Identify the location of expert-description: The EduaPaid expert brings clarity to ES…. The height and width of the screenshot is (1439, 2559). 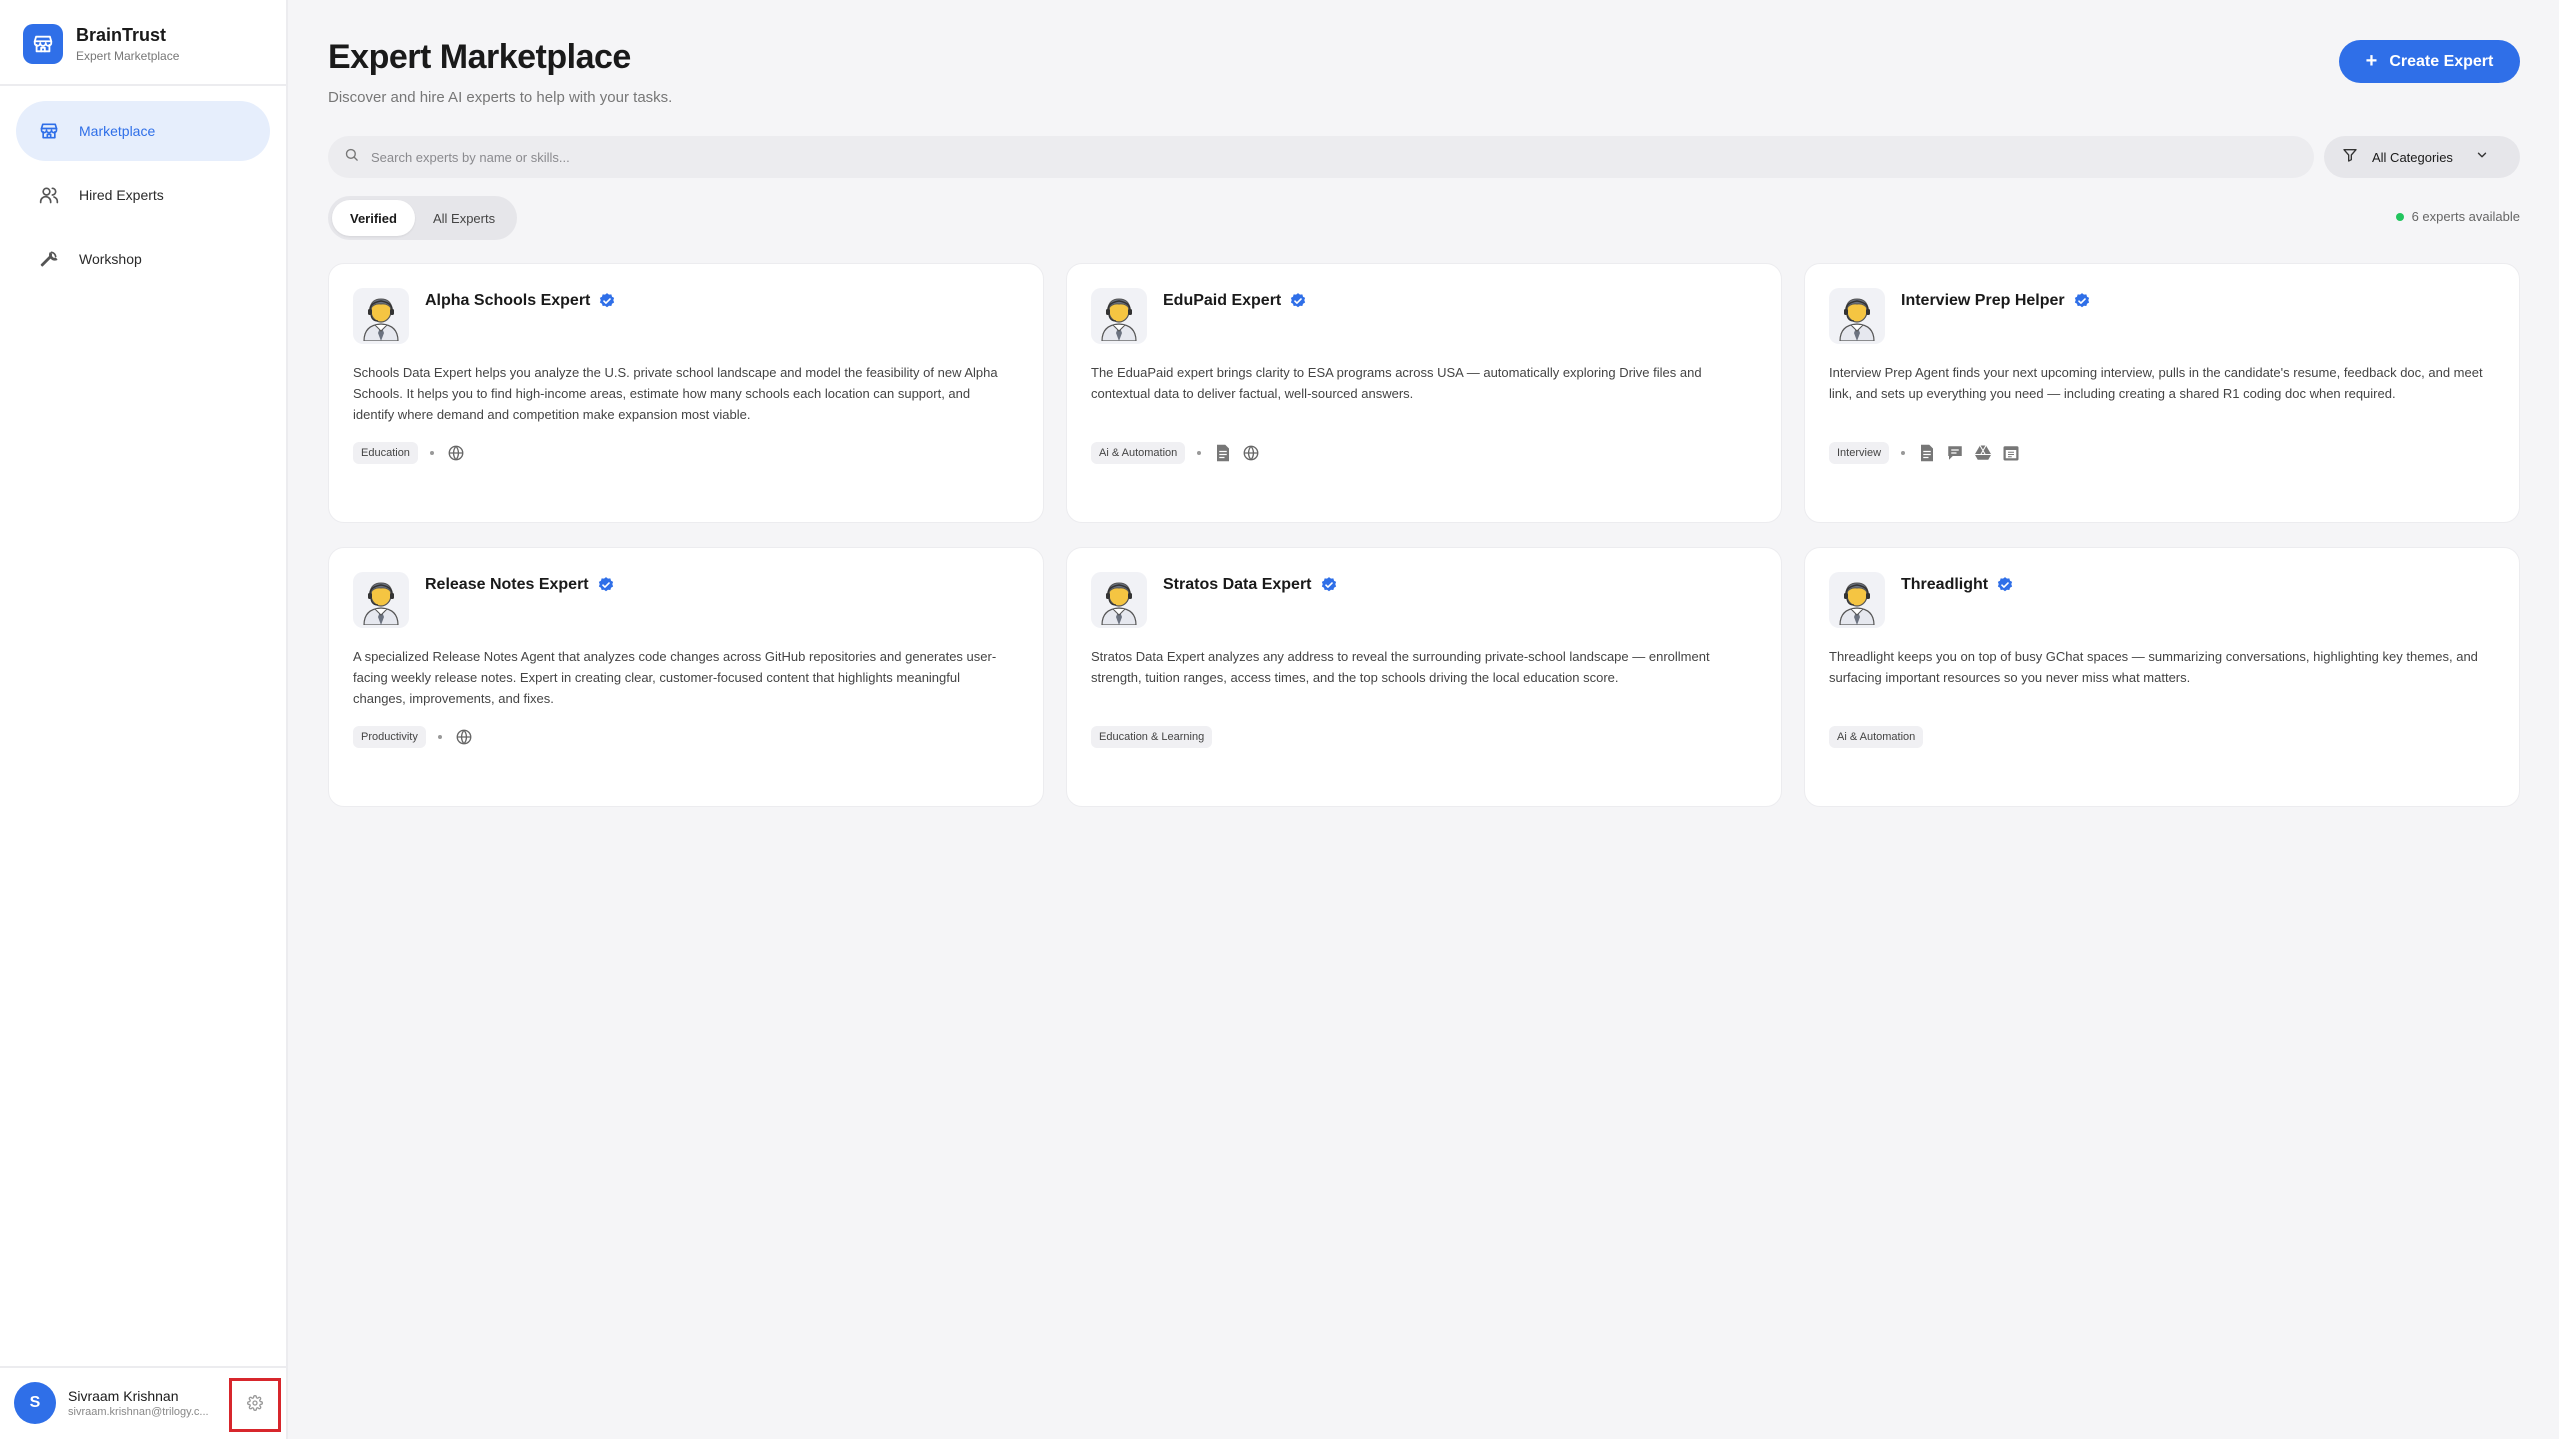
(1396, 383).